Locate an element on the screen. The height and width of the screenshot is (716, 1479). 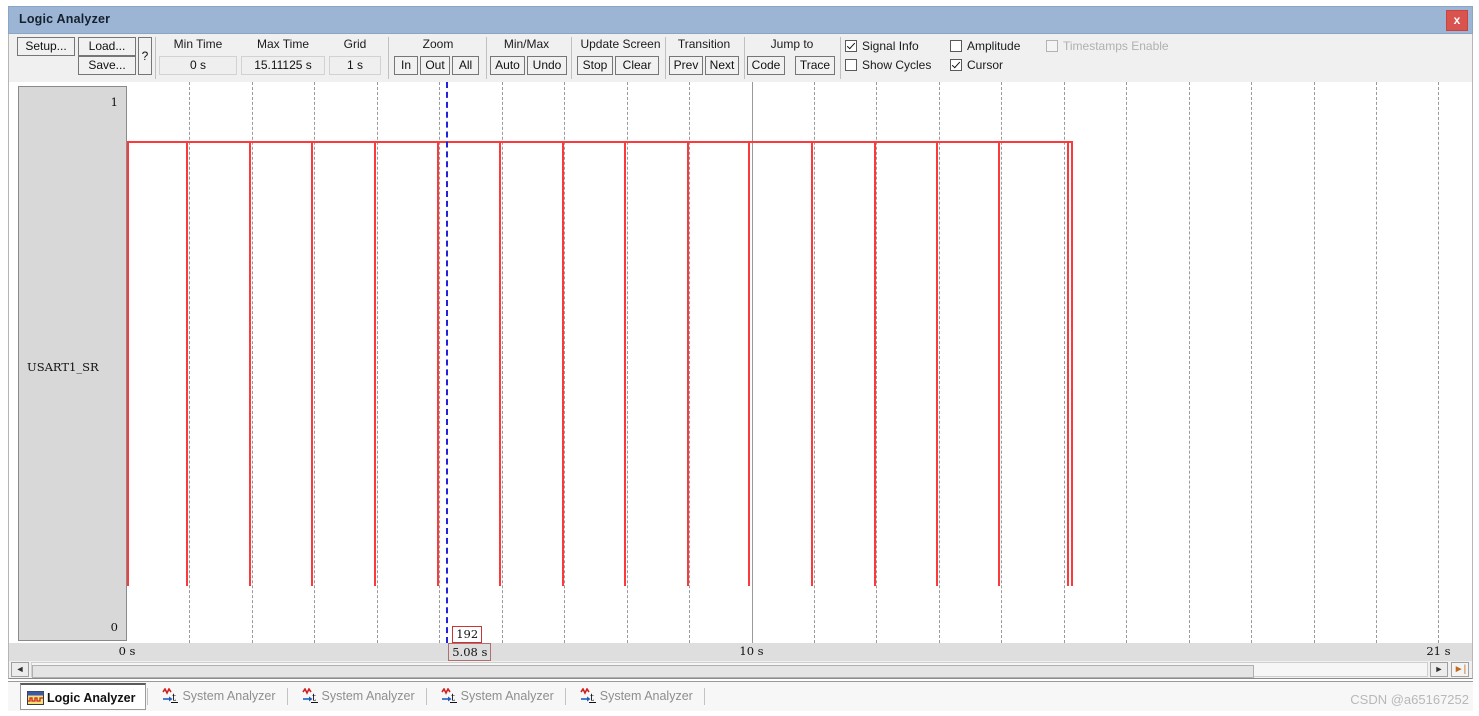
scrollbar-thumb is located at coordinates (643, 671).